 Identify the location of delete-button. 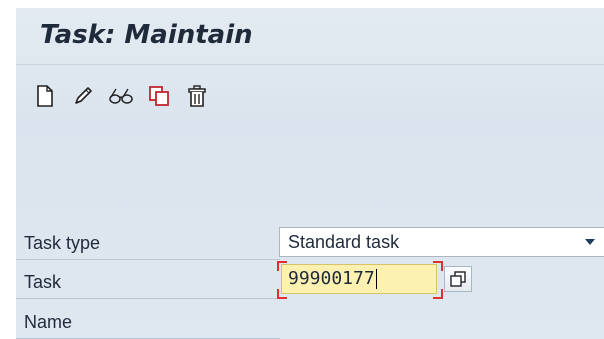
(197, 96).